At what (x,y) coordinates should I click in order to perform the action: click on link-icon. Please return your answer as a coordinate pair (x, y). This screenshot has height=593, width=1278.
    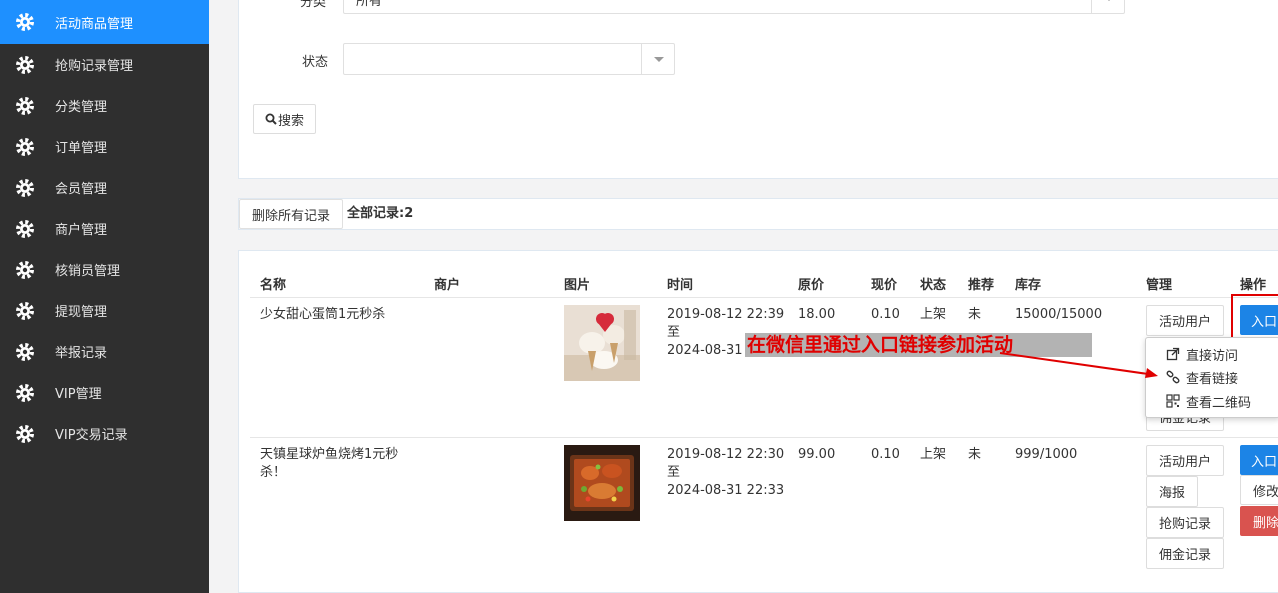
    Looking at the image, I should click on (1173, 377).